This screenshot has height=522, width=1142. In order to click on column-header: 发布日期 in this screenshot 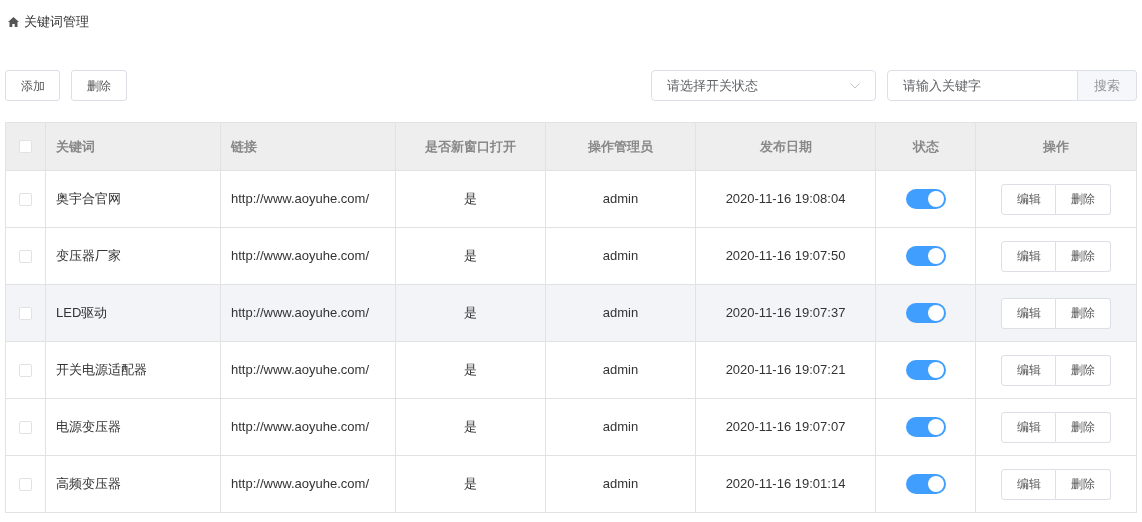, I will do `click(785, 146)`.